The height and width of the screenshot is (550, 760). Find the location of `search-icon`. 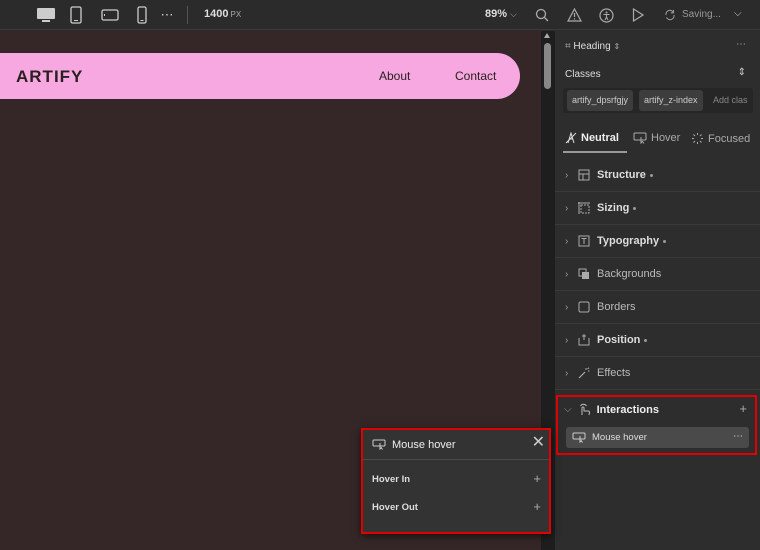

search-icon is located at coordinates (542, 15).